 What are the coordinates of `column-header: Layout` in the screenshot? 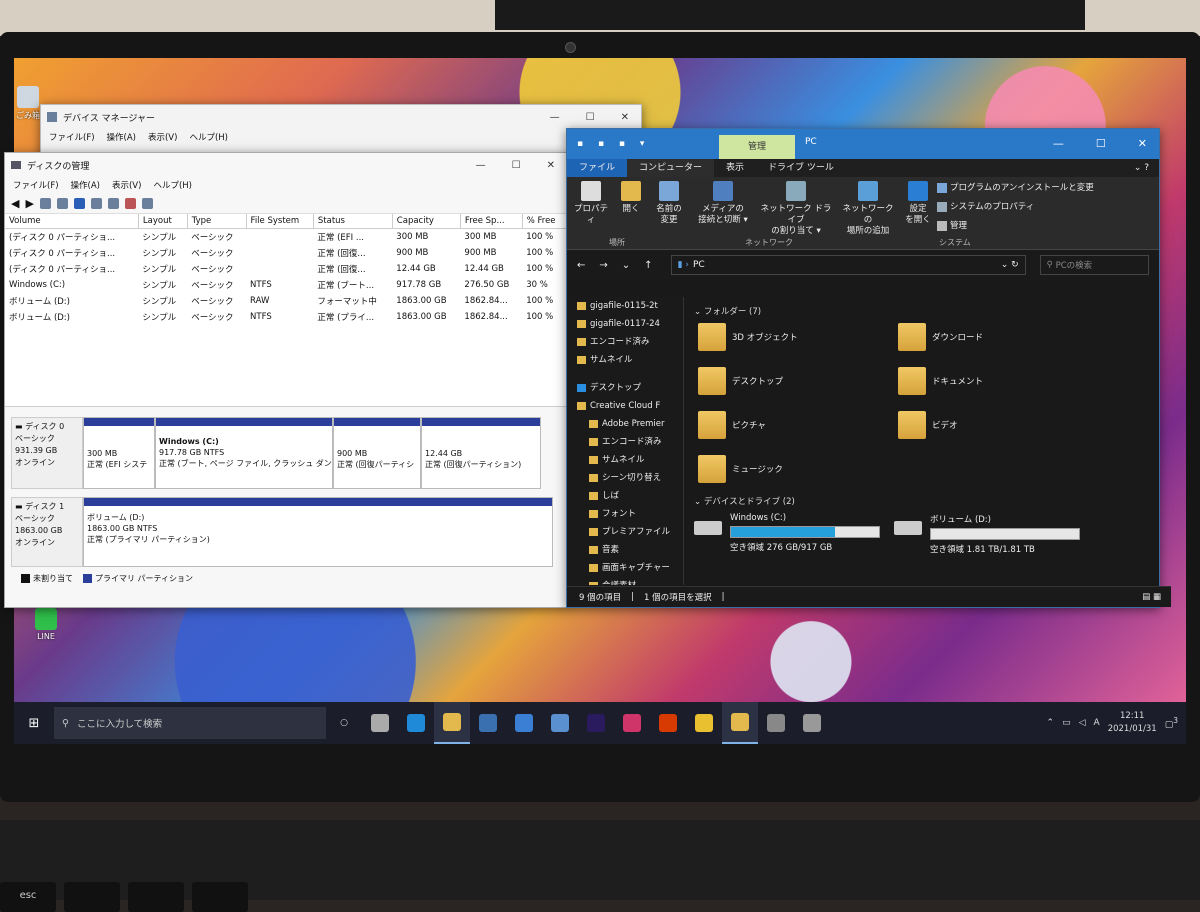 It's located at (163, 221).